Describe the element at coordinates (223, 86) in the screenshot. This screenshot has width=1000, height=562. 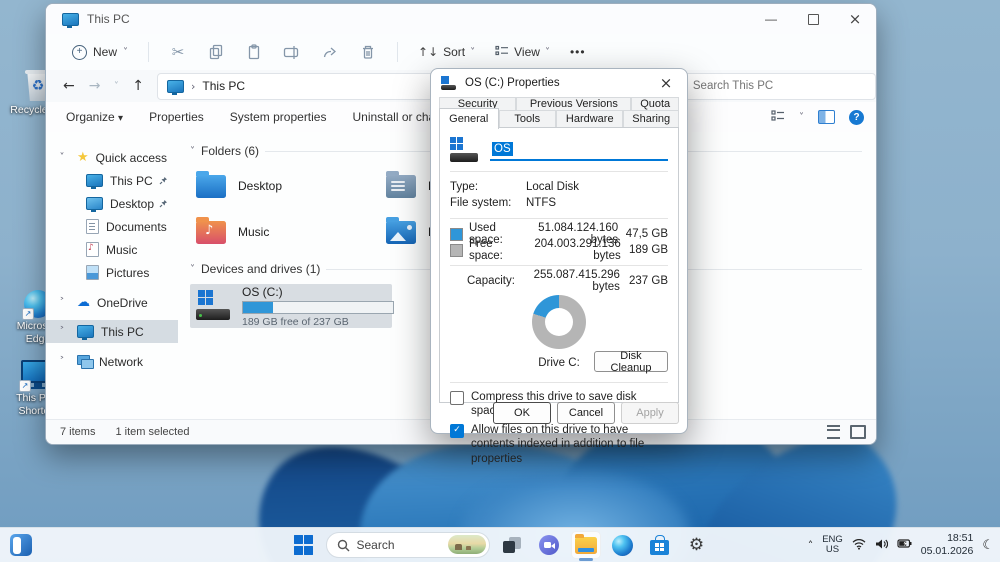
I see `breadcrumb-location: This PC` at that location.